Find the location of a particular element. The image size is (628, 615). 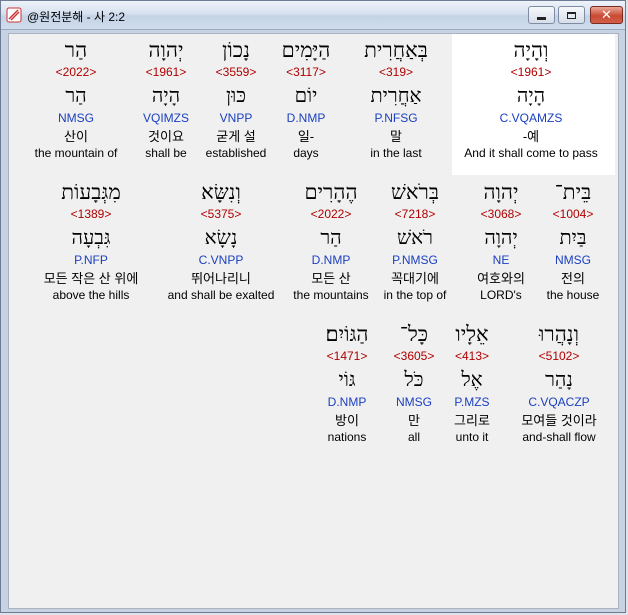

word-column: יְהוָה <3068> יְהוָה NE 여호와의 LORD's is located at coordinates (501, 240).